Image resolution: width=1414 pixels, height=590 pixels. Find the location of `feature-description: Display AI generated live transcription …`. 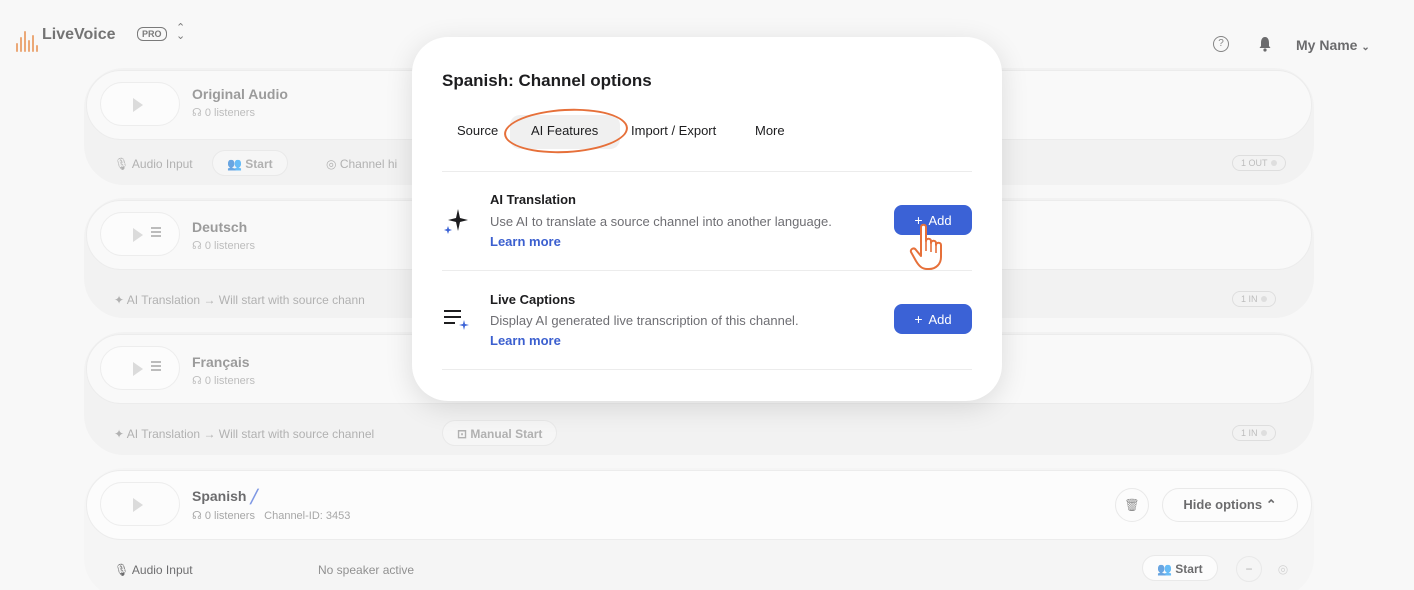

feature-description: Display AI generated live transcription … is located at coordinates (644, 320).